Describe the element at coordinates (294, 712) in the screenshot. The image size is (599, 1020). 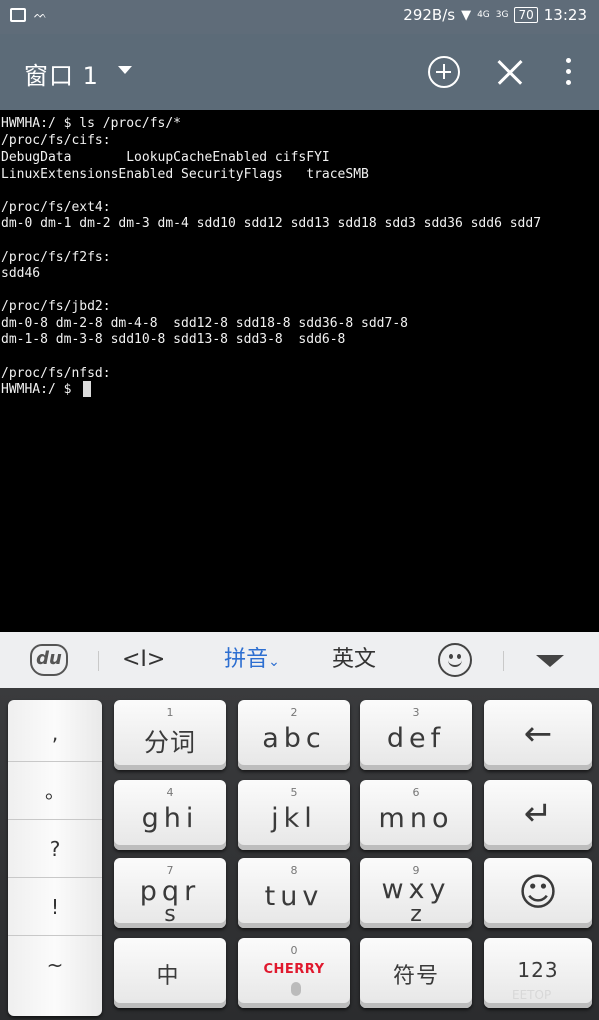
I see `key-hint: 2` at that location.